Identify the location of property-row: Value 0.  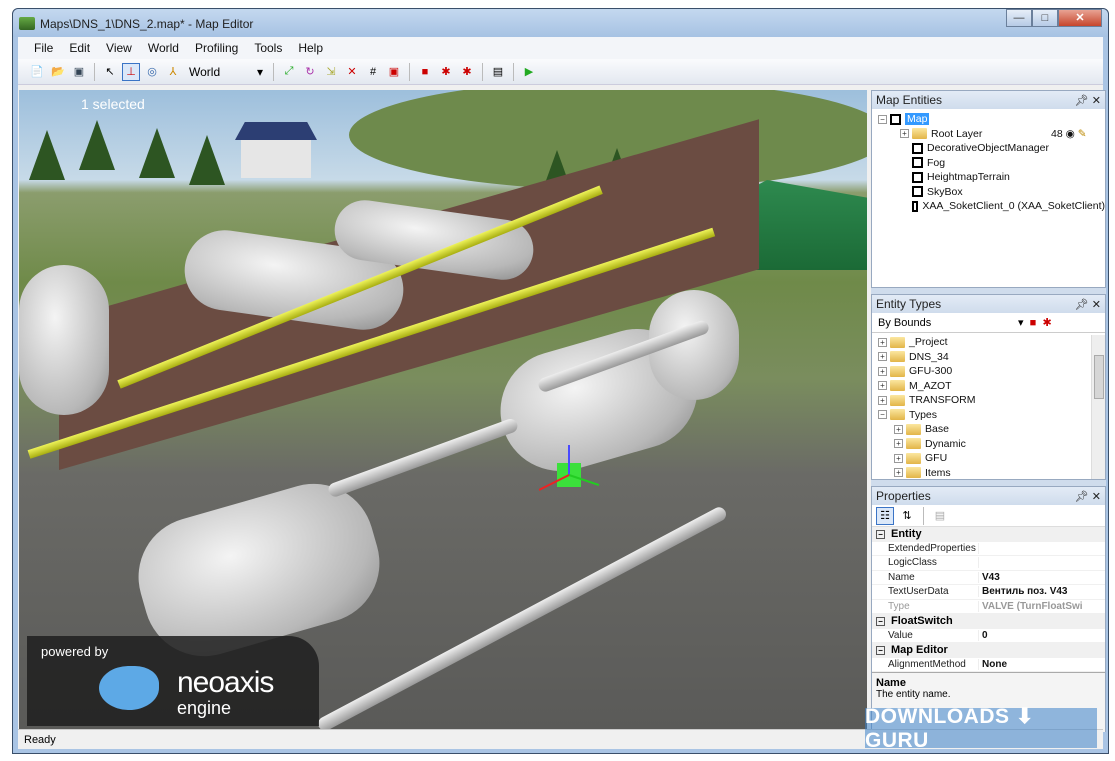
(988, 636).